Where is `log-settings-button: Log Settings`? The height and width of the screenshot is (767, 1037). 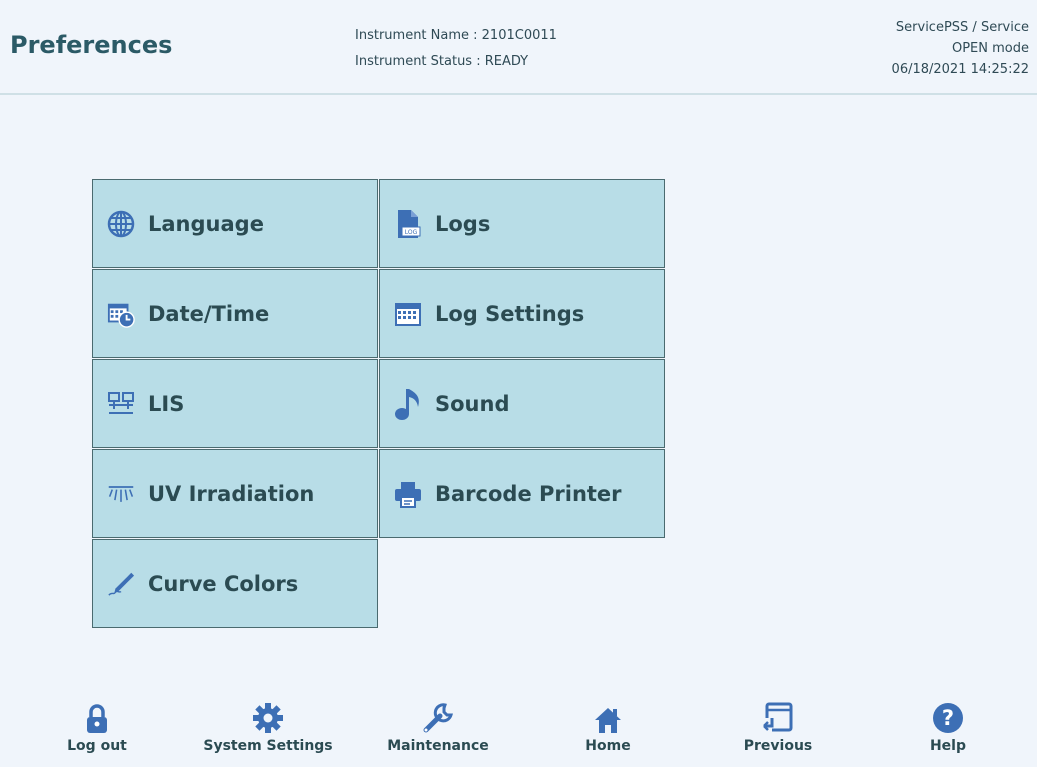
log-settings-button: Log Settings is located at coordinates (522, 313).